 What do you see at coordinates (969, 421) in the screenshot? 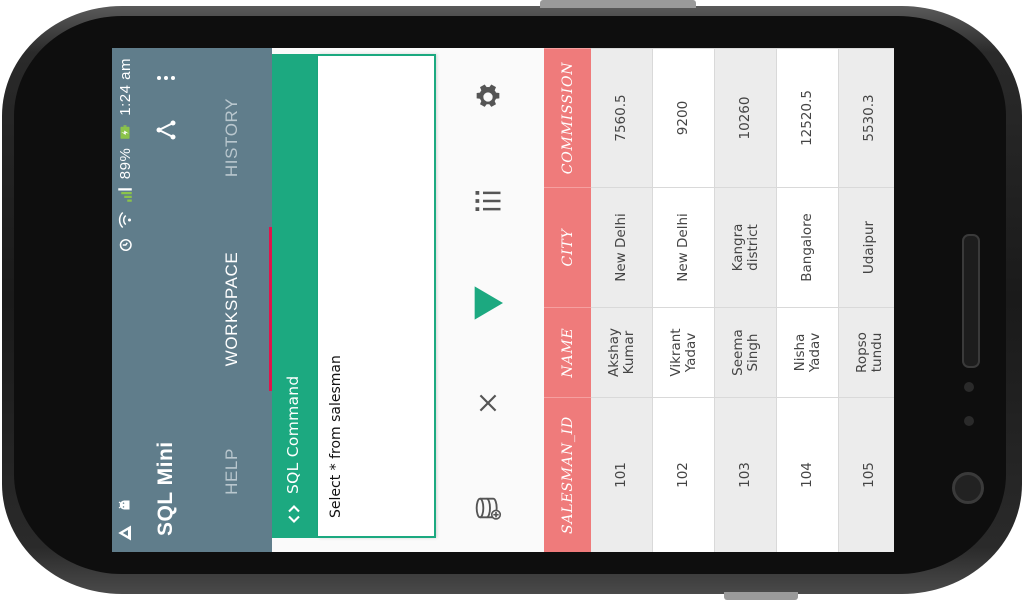
I see `light-sensor` at bounding box center [969, 421].